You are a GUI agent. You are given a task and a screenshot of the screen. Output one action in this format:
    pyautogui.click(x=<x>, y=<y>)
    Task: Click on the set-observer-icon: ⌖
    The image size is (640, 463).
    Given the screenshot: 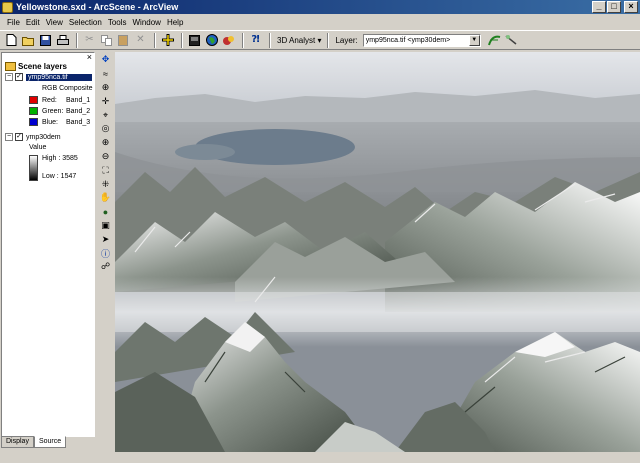 What is the action you would take?
    pyautogui.click(x=105, y=115)
    